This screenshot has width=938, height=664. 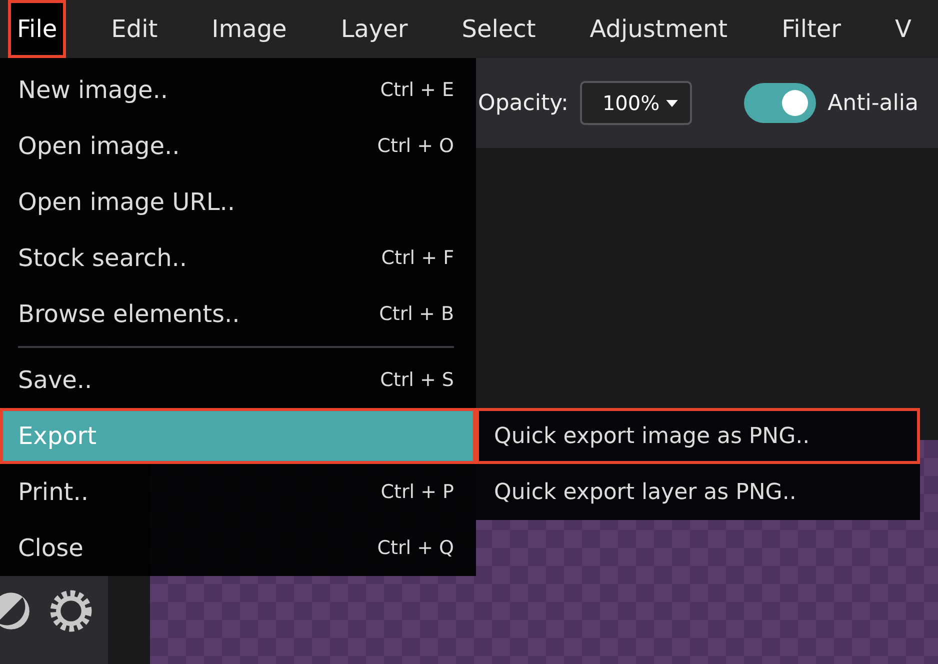 I want to click on submenu-item: Quick export image as PNG.., so click(x=698, y=436).